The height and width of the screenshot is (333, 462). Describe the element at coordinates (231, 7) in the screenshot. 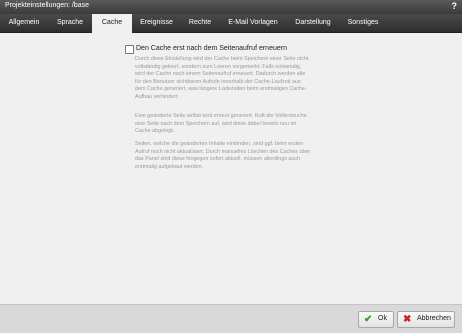

I see `window-titlebar: Projekteinstellungen: /base ?` at that location.